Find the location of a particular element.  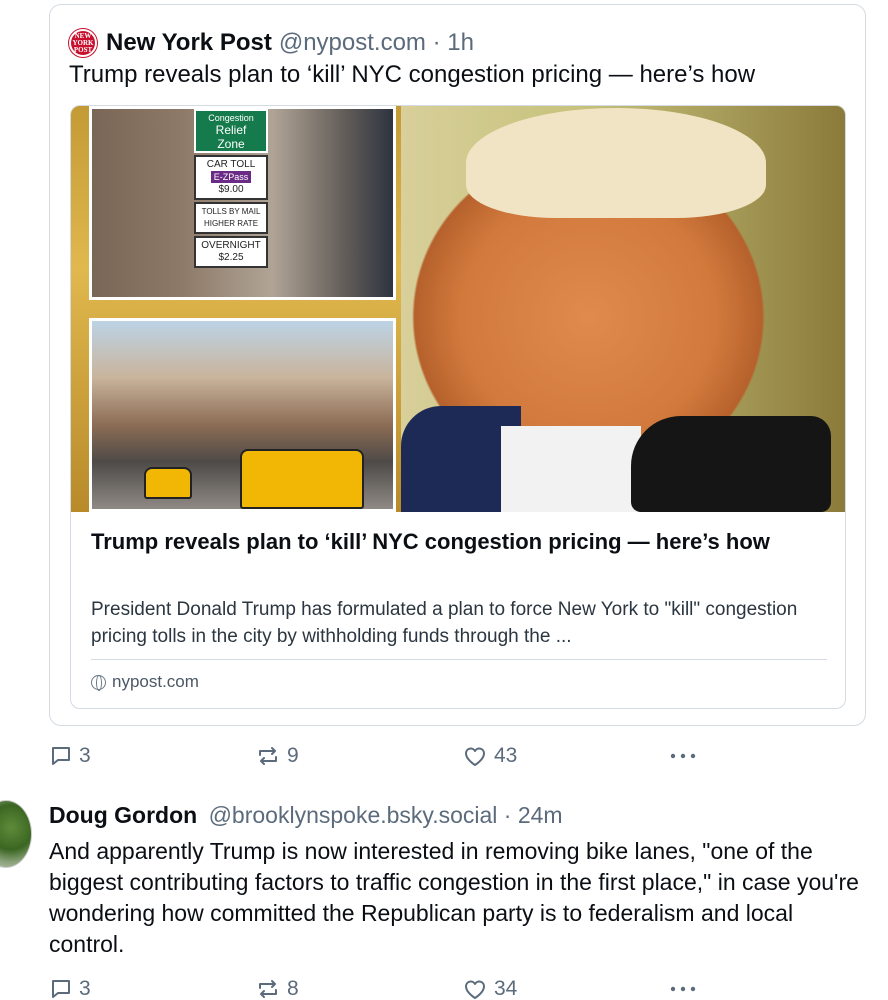

sign-zone-line1: Congestion is located at coordinates (231, 118).